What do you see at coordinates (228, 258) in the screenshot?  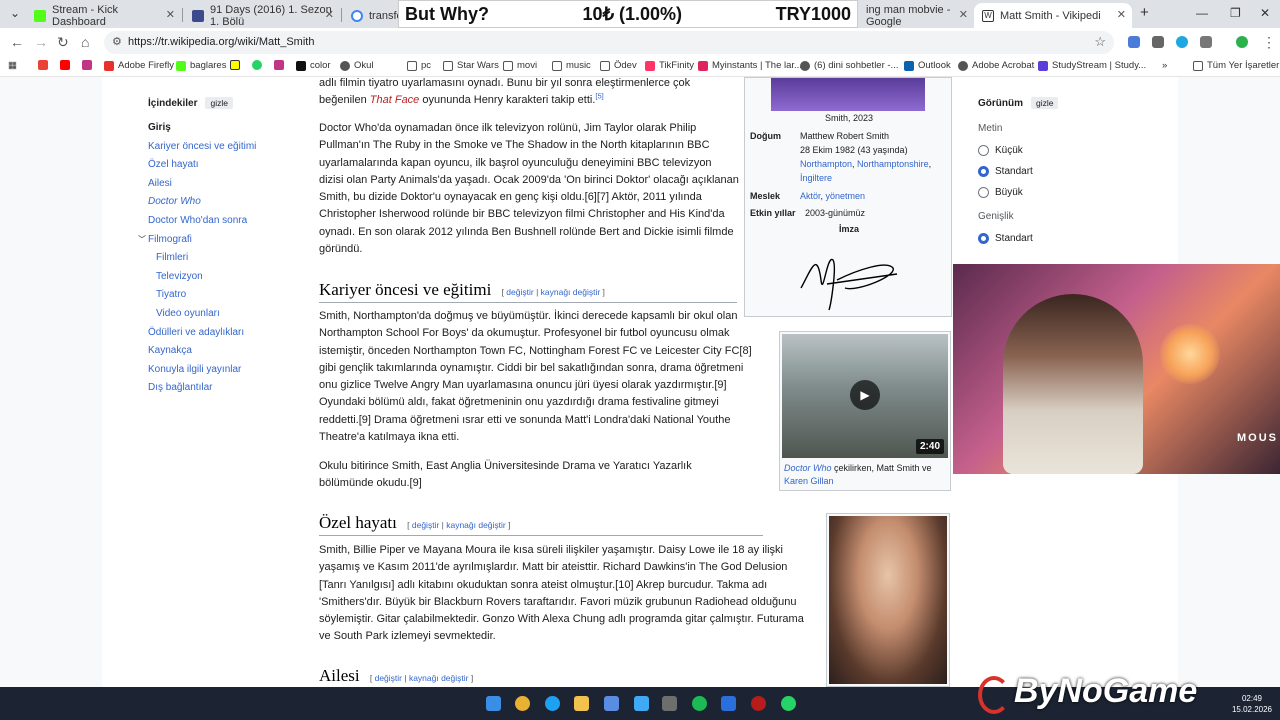 I see `toc-item-filmleri: Filmleri` at bounding box center [228, 258].